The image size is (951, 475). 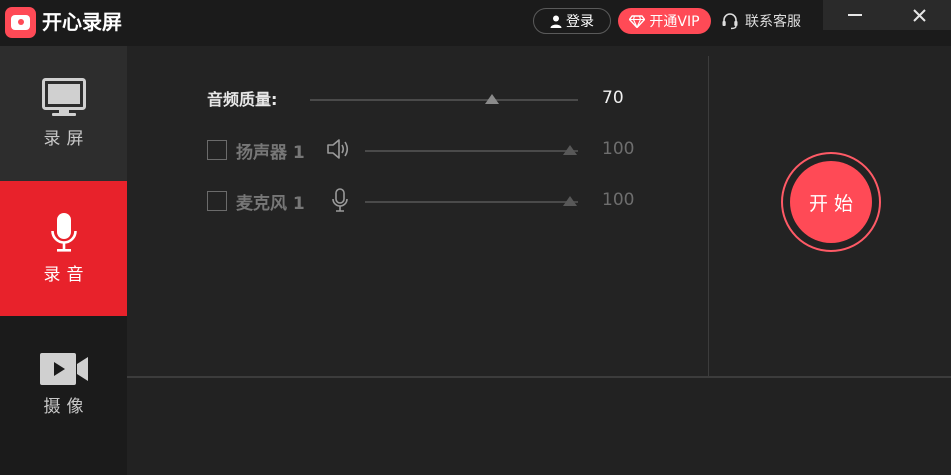 What do you see at coordinates (217, 201) in the screenshot?
I see `microphone-checkbox` at bounding box center [217, 201].